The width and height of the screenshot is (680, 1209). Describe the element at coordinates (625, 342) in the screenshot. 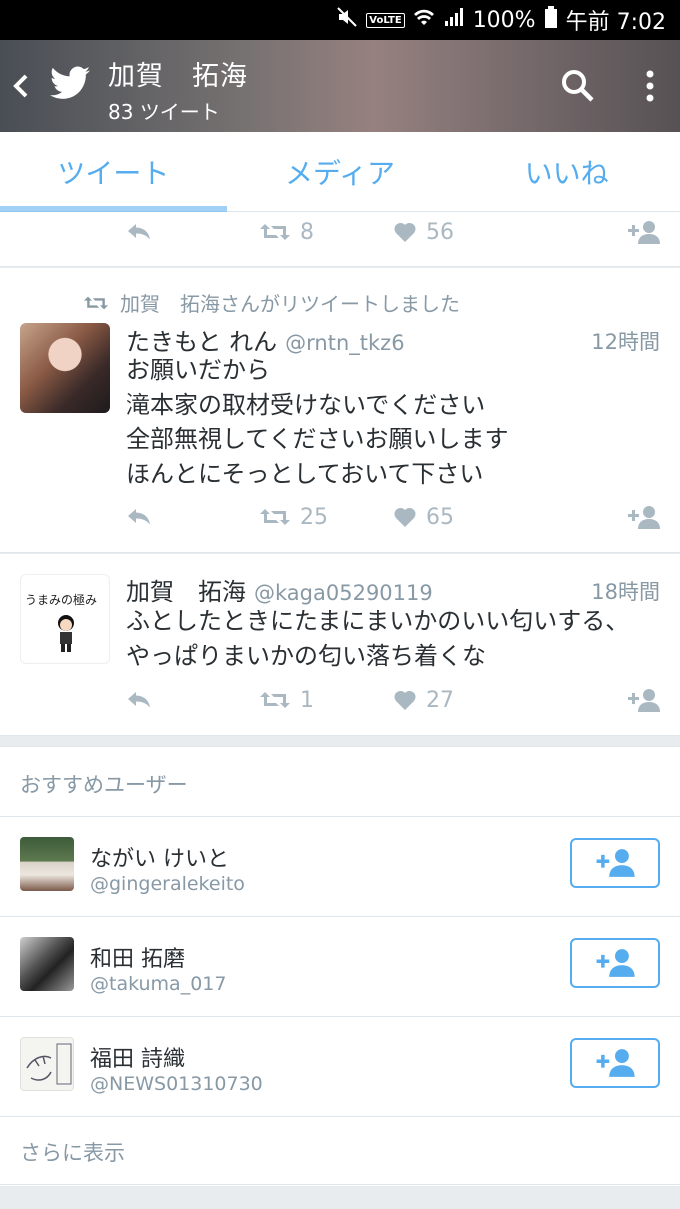

I see `tweet-time: 12時間` at that location.